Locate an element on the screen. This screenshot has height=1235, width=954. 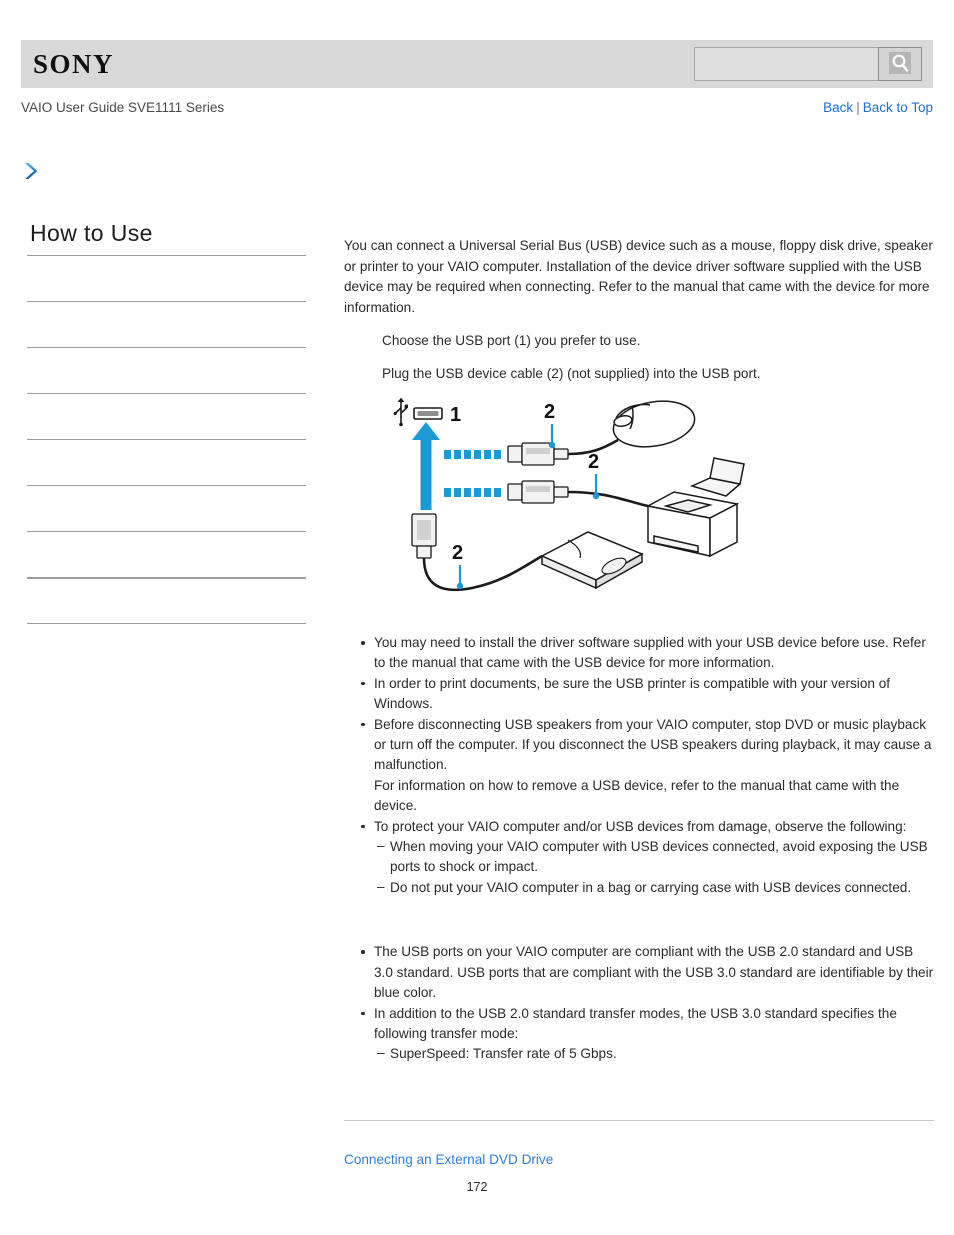
sony-logo: SONY is located at coordinates (74, 63).